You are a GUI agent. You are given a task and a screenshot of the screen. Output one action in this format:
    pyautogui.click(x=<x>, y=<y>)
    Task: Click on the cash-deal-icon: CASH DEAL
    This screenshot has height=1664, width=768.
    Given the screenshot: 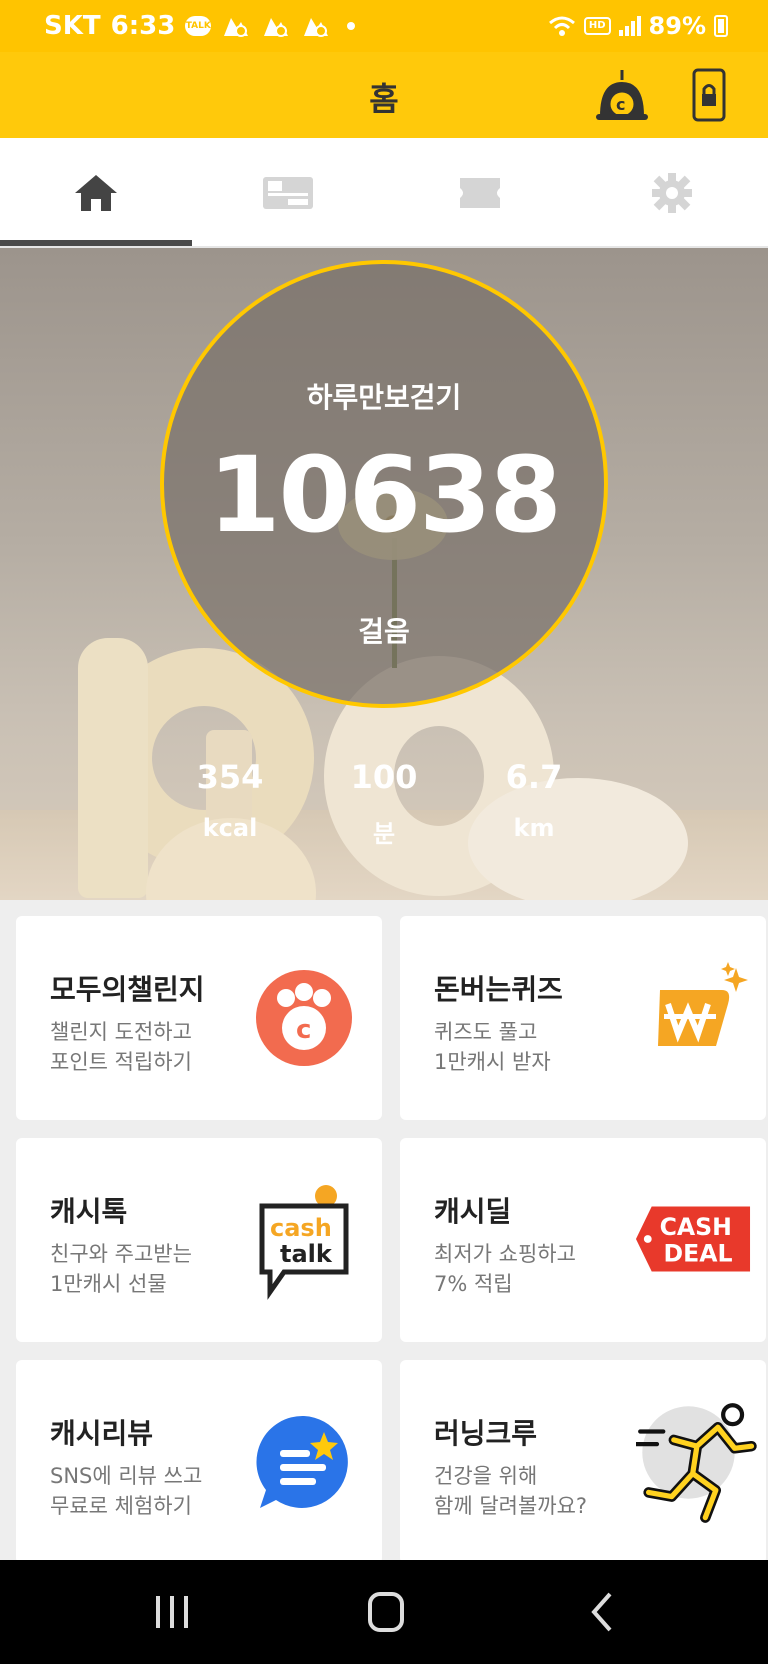 What is the action you would take?
    pyautogui.click(x=693, y=1239)
    